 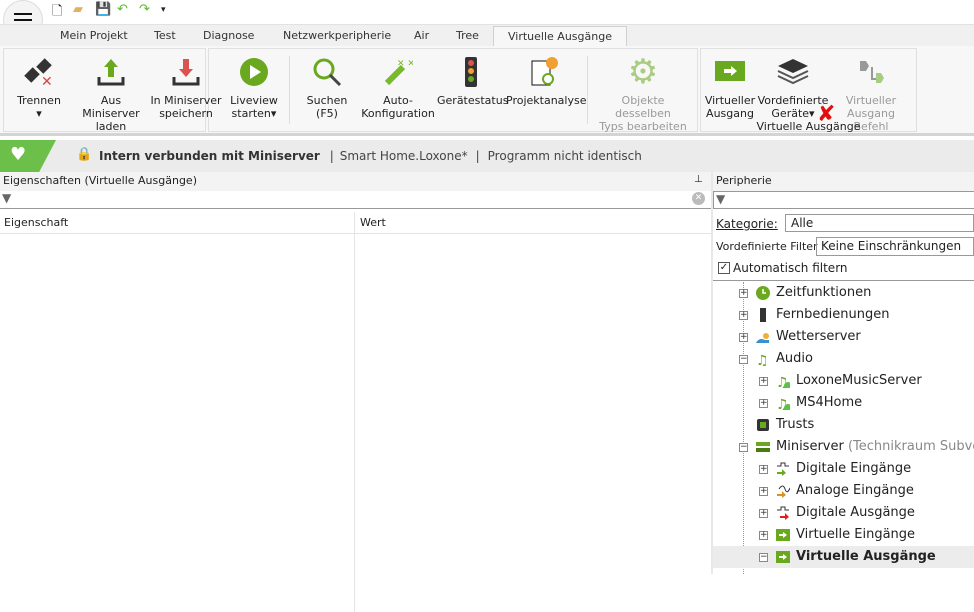 I want to click on tree-item-label: Audio, so click(x=794, y=358).